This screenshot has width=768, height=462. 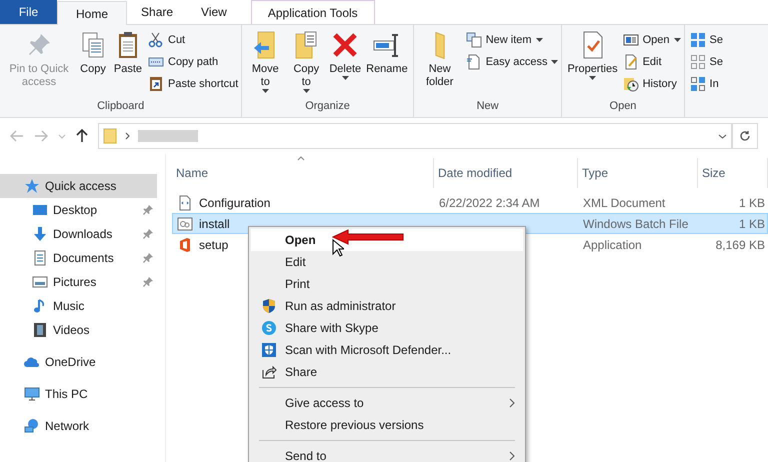 What do you see at coordinates (327, 106) in the screenshot?
I see `group-label: Organize` at bounding box center [327, 106].